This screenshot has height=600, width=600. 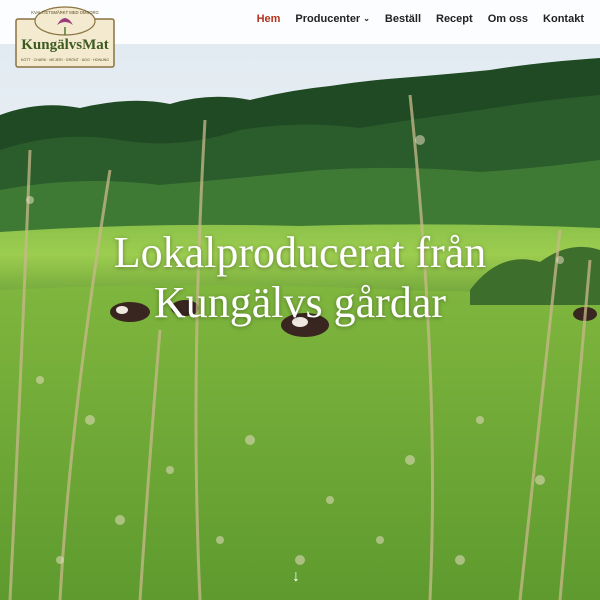 What do you see at coordinates (65, 45) in the screenshot?
I see `logo-brand-text: KungälvsMat` at bounding box center [65, 45].